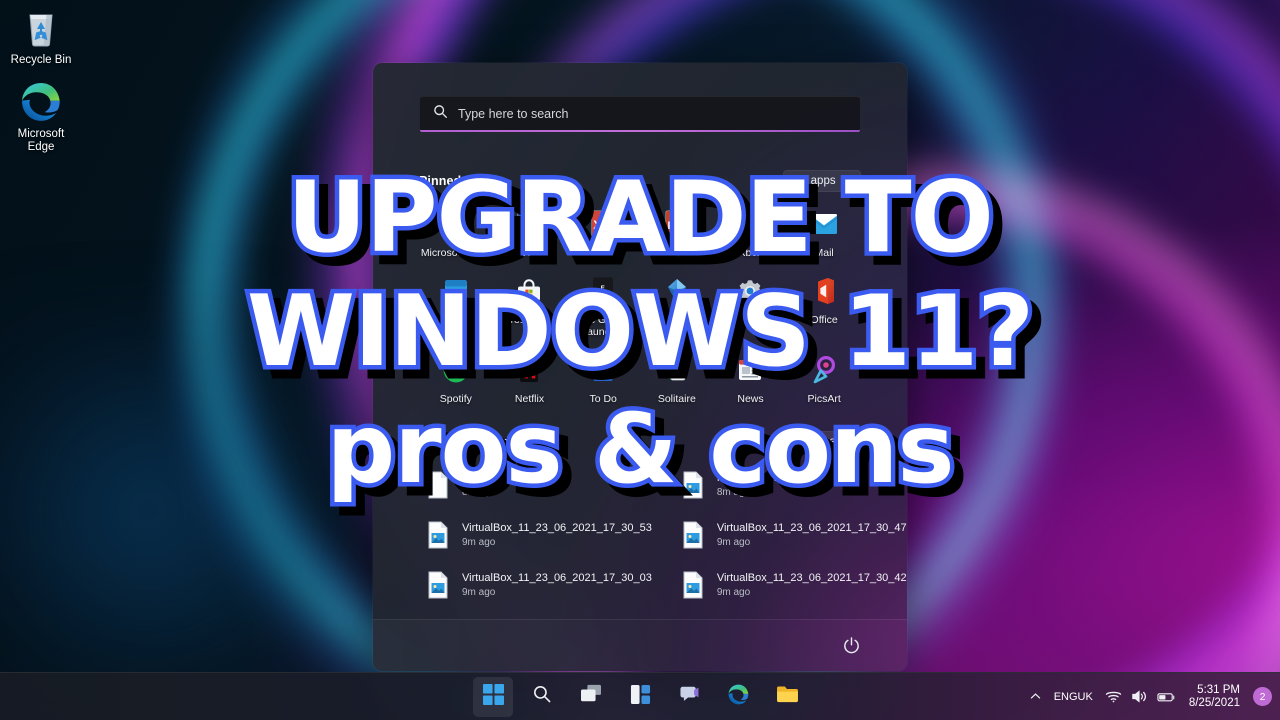  What do you see at coordinates (1214, 697) in the screenshot?
I see `tray-clock: 5:31 PM 8/25/2021` at bounding box center [1214, 697].